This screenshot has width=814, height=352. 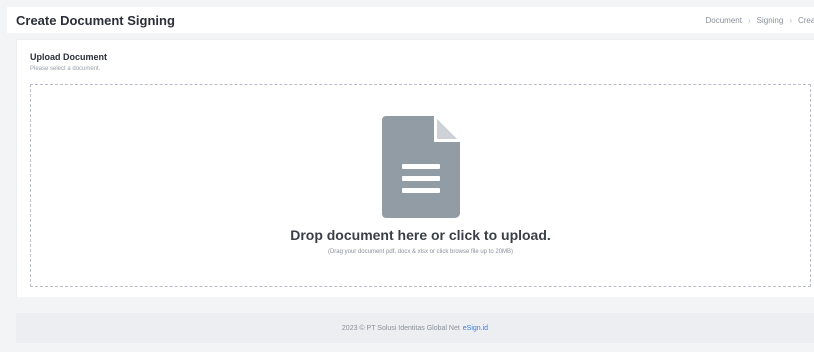 I want to click on footer-brand-link: eSign.id, so click(x=475, y=328).